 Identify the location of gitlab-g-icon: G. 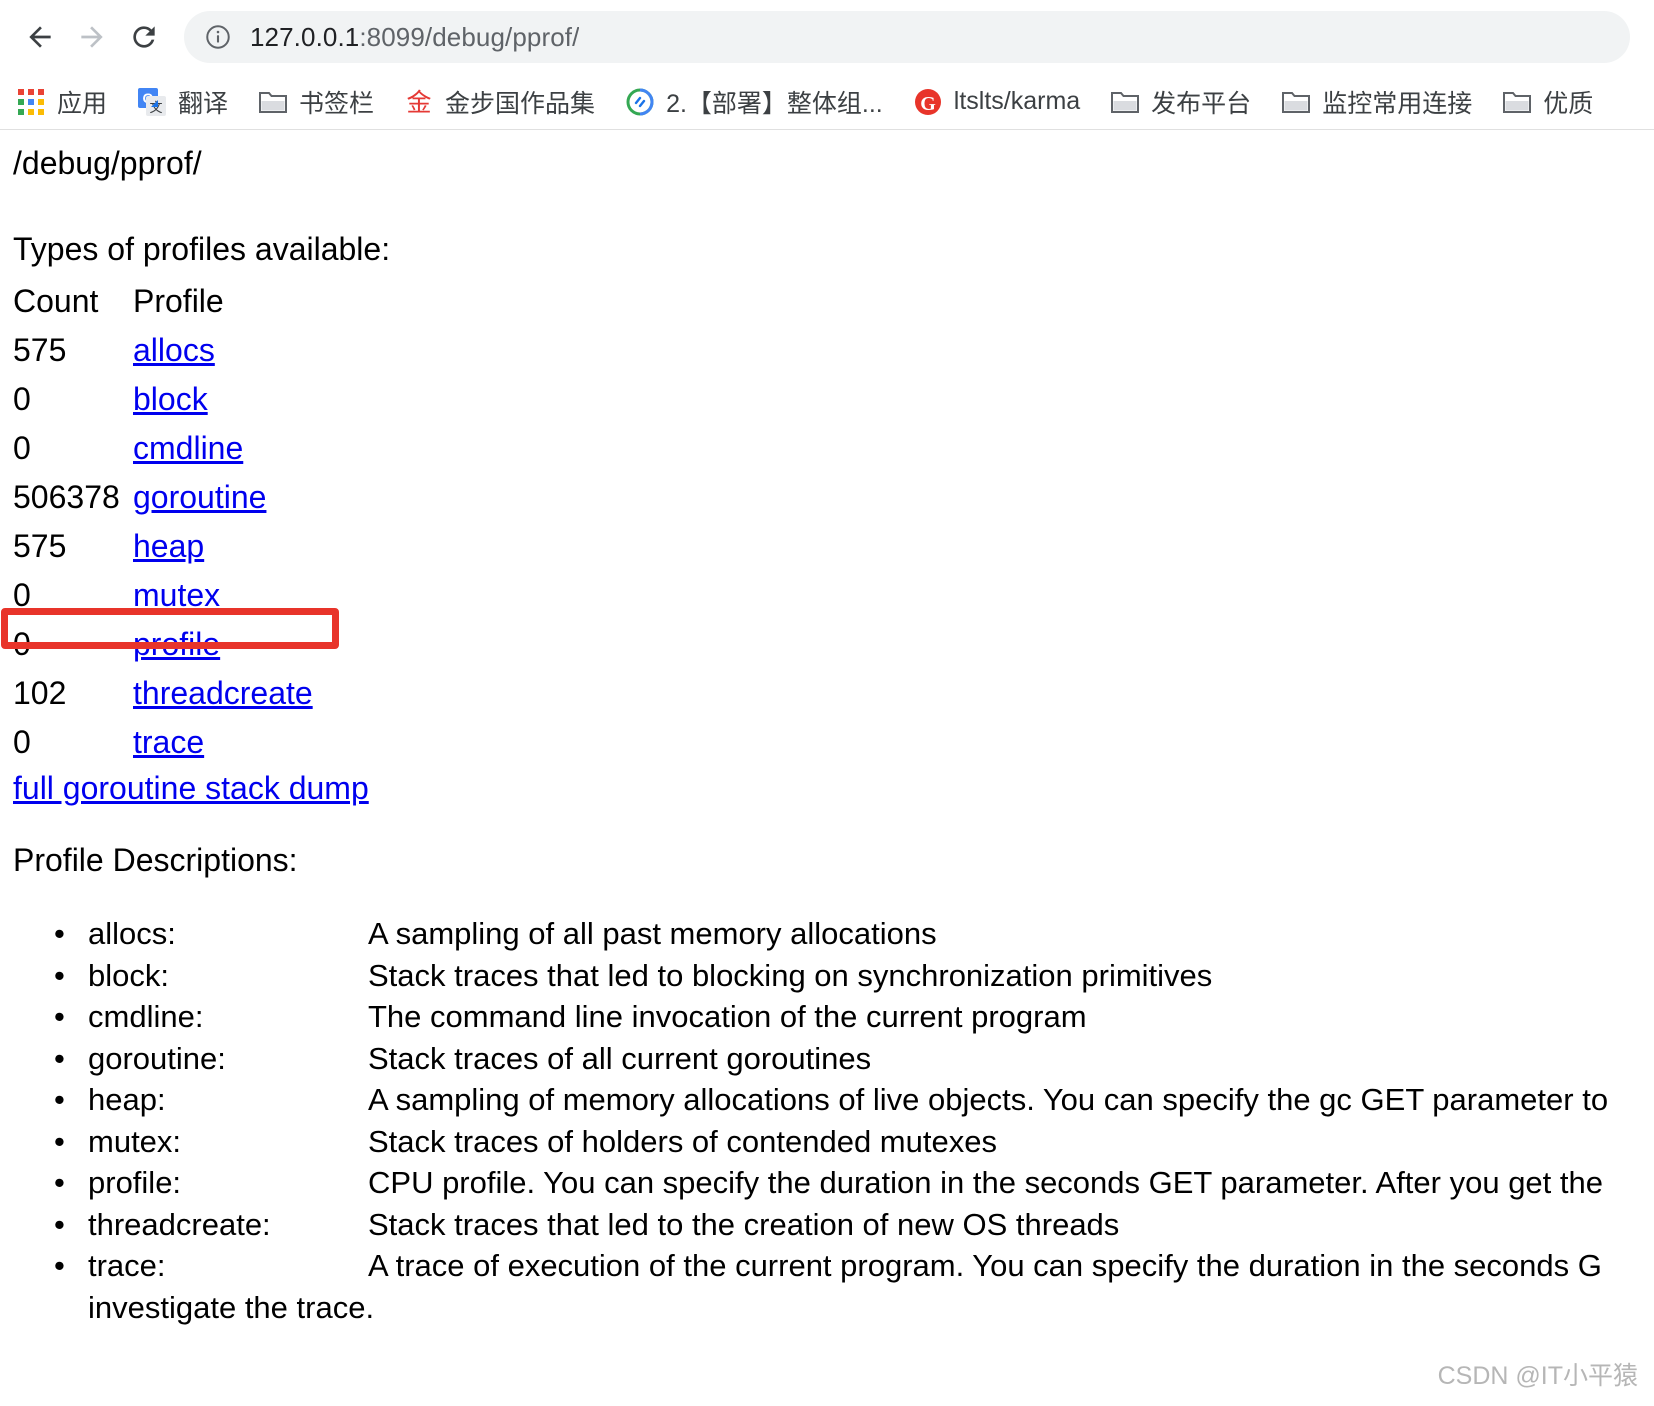
(928, 102).